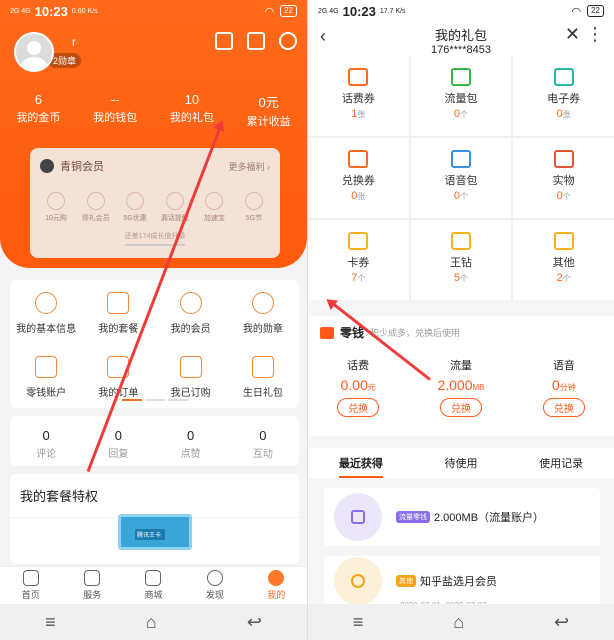 The image size is (614, 640). I want to click on menu-my-member: 我的会员, so click(191, 312).